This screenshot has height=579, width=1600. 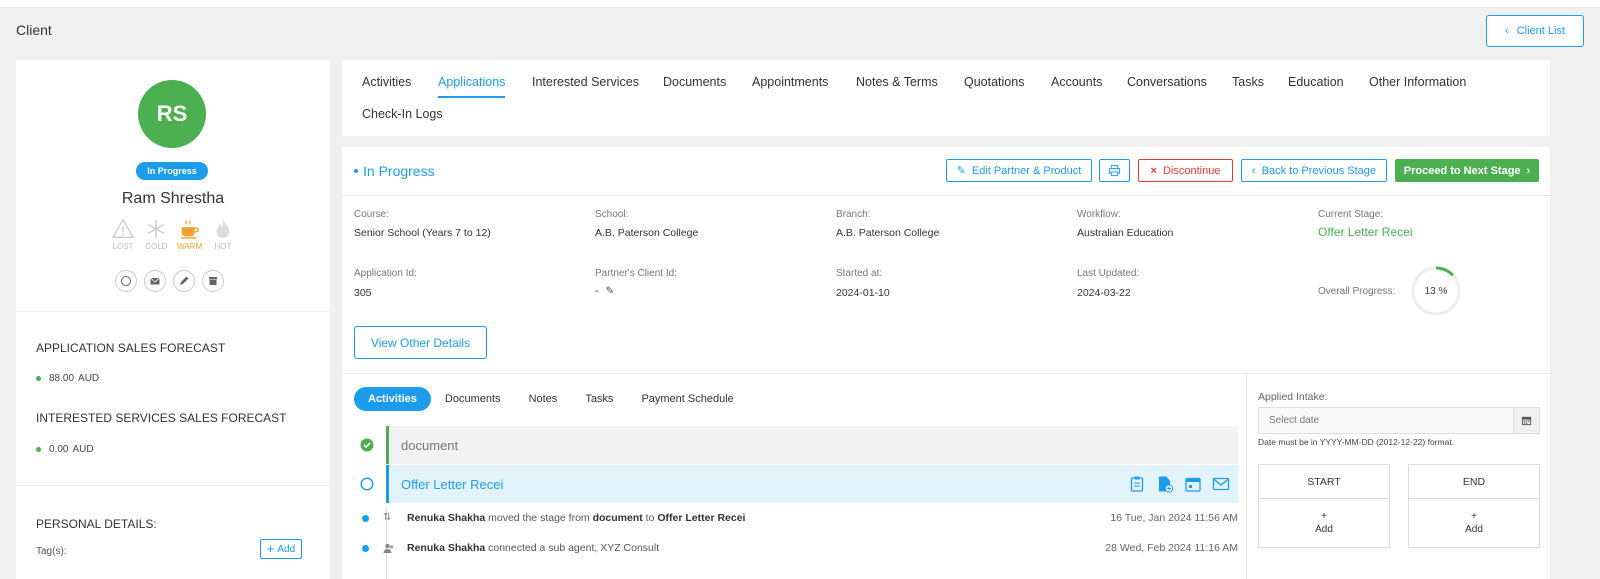 What do you see at coordinates (367, 445) in the screenshot?
I see `check-circle-icon` at bounding box center [367, 445].